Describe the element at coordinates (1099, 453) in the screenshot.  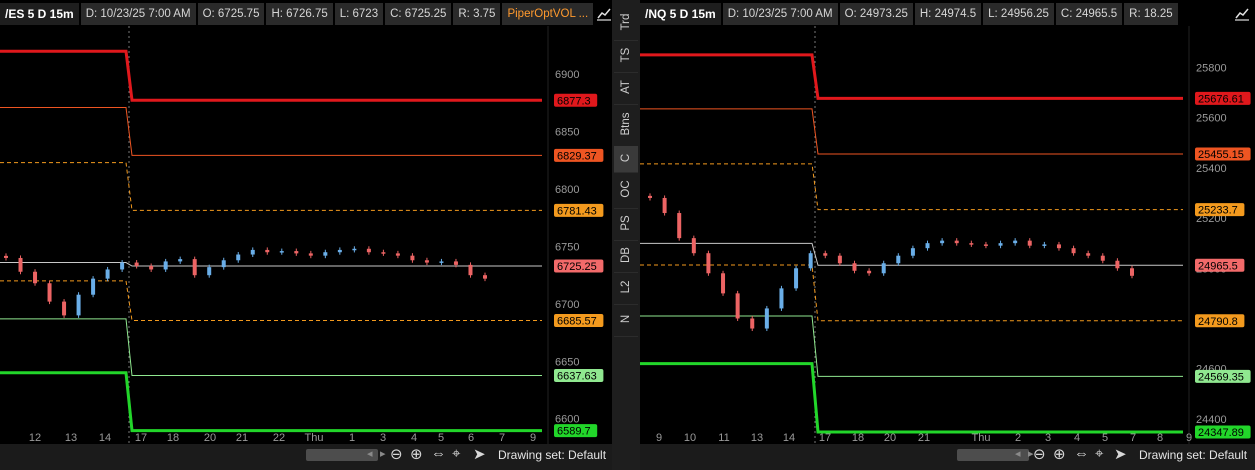
I see `nq-crosshair-icon: ⌖` at that location.